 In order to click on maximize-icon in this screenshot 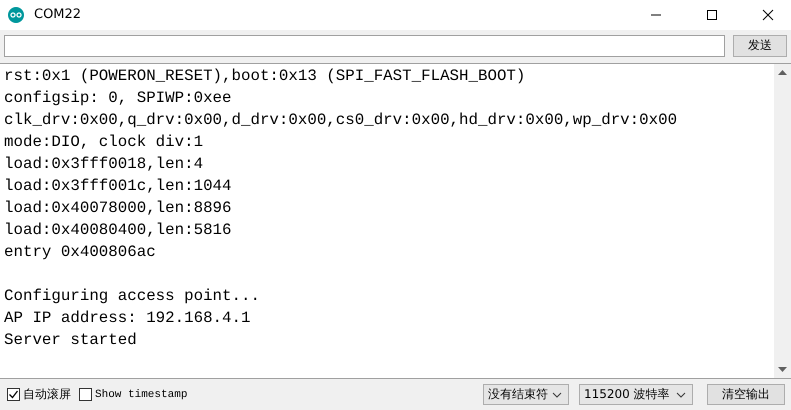, I will do `click(712, 14)`.